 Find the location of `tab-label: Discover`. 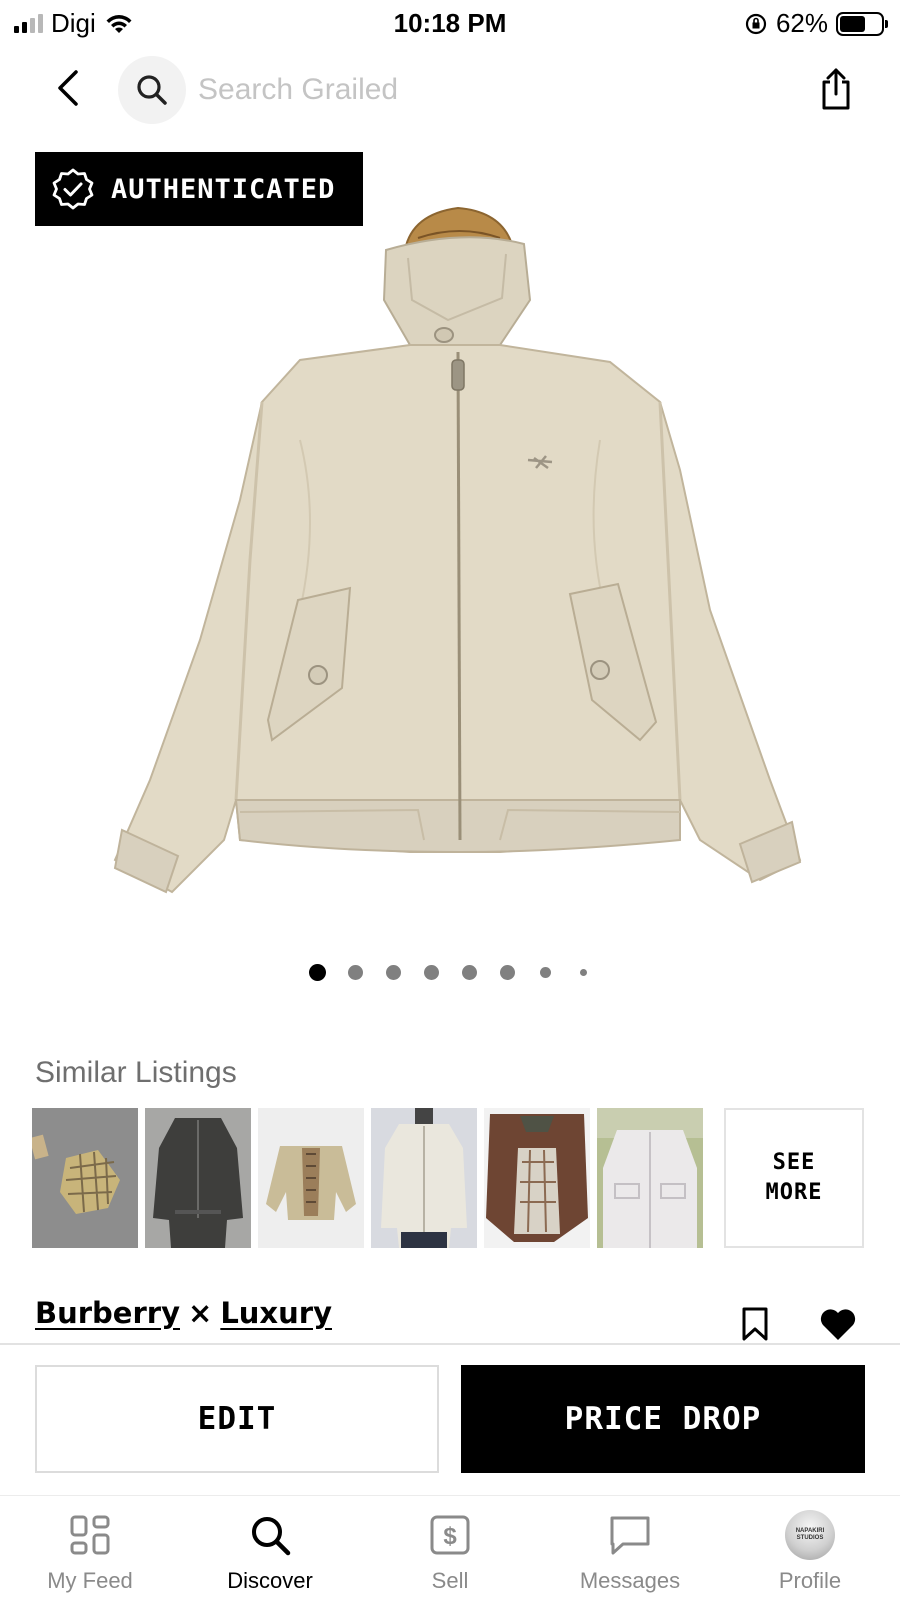

tab-label: Discover is located at coordinates (270, 1580).